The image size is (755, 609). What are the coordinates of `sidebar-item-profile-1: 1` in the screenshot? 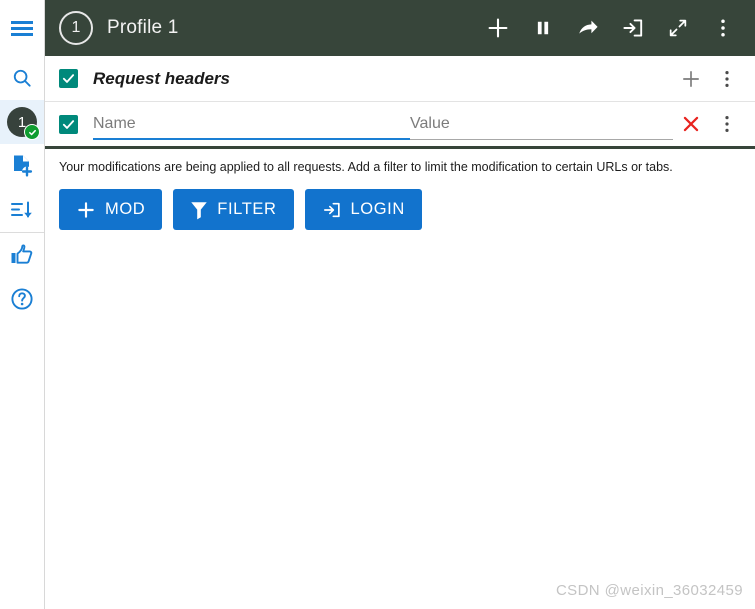 It's located at (22, 122).